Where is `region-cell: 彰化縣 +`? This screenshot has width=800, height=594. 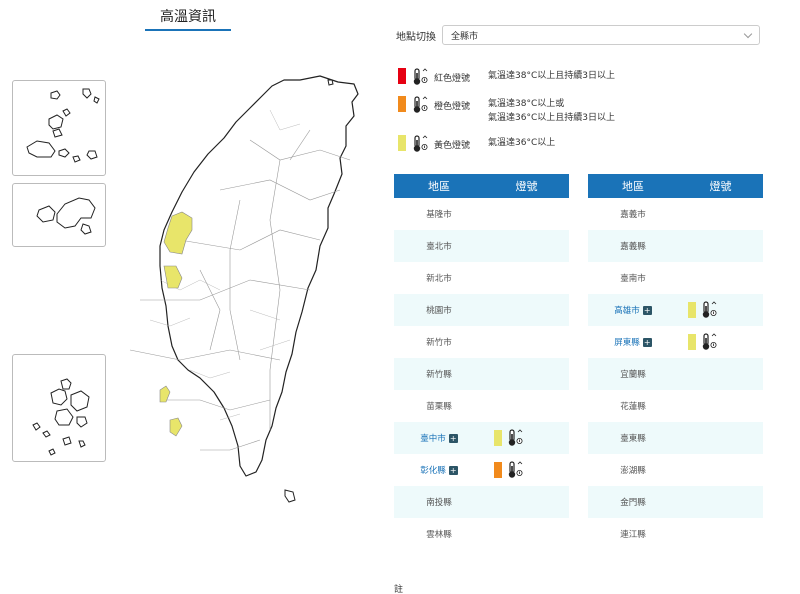 region-cell: 彰化縣 + is located at coordinates (439, 470).